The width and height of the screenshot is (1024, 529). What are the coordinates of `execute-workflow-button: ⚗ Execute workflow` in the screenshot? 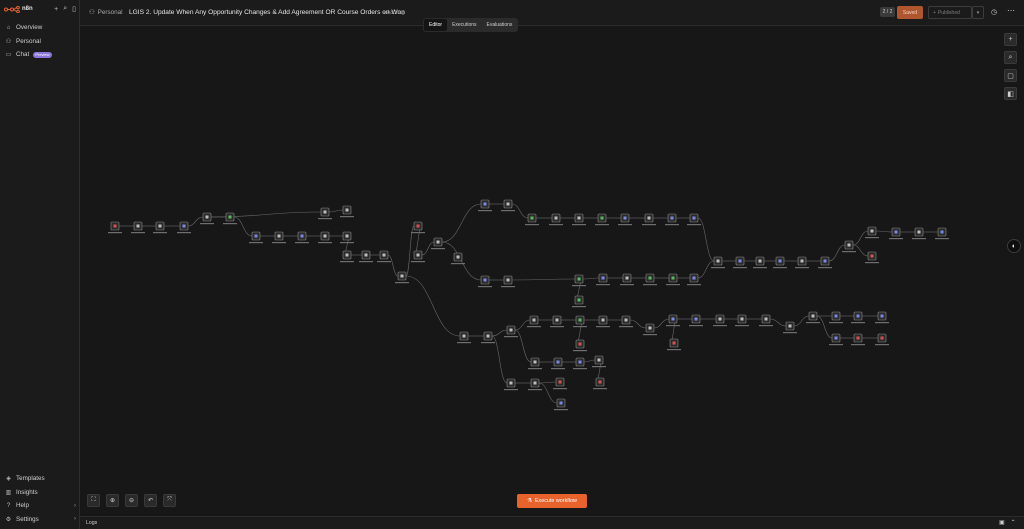 It's located at (552, 501).